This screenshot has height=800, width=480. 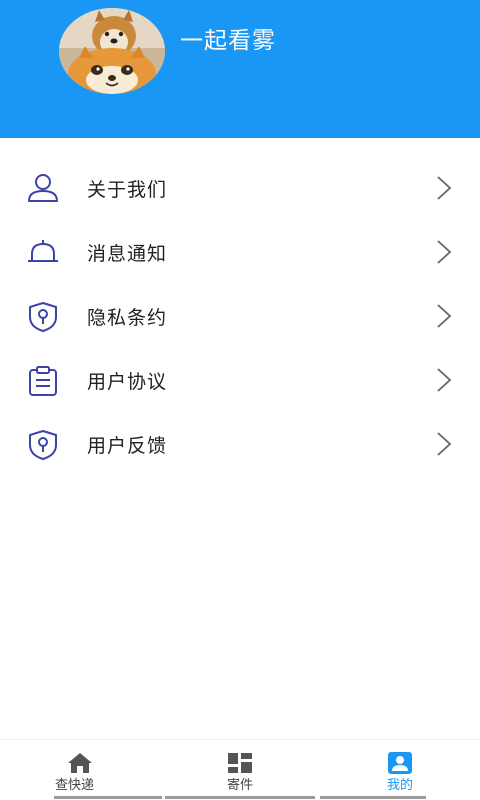 I want to click on avatar, so click(x=112, y=51).